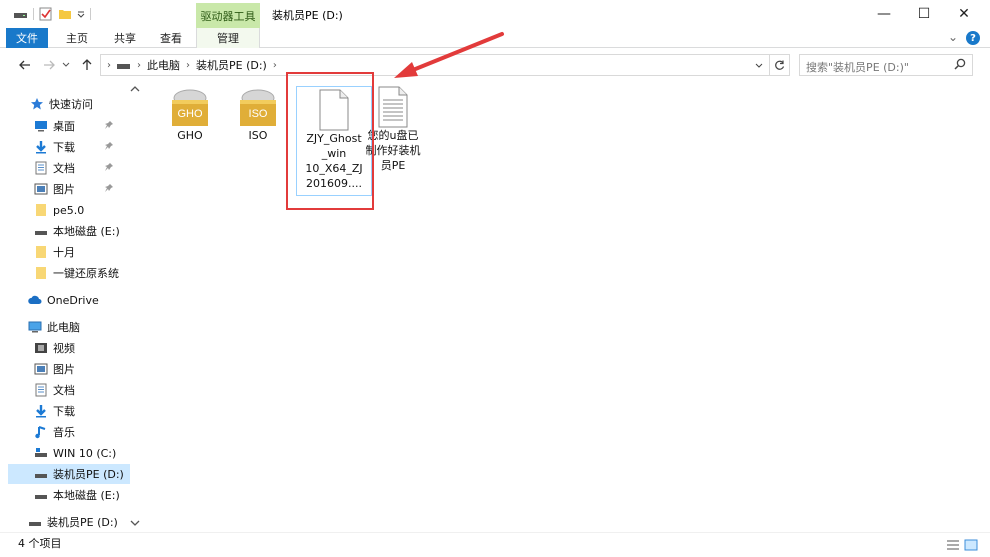  What do you see at coordinates (82, 411) in the screenshot?
I see `nav-item-pc-downloads: 下载` at bounding box center [82, 411].